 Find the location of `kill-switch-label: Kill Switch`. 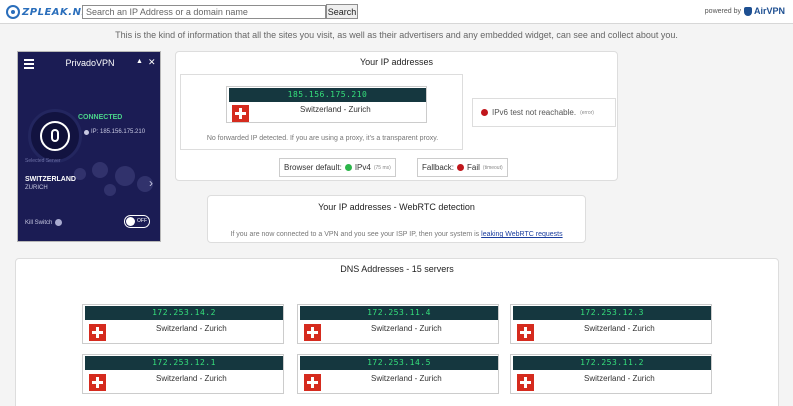

kill-switch-label: Kill Switch is located at coordinates (39, 222).